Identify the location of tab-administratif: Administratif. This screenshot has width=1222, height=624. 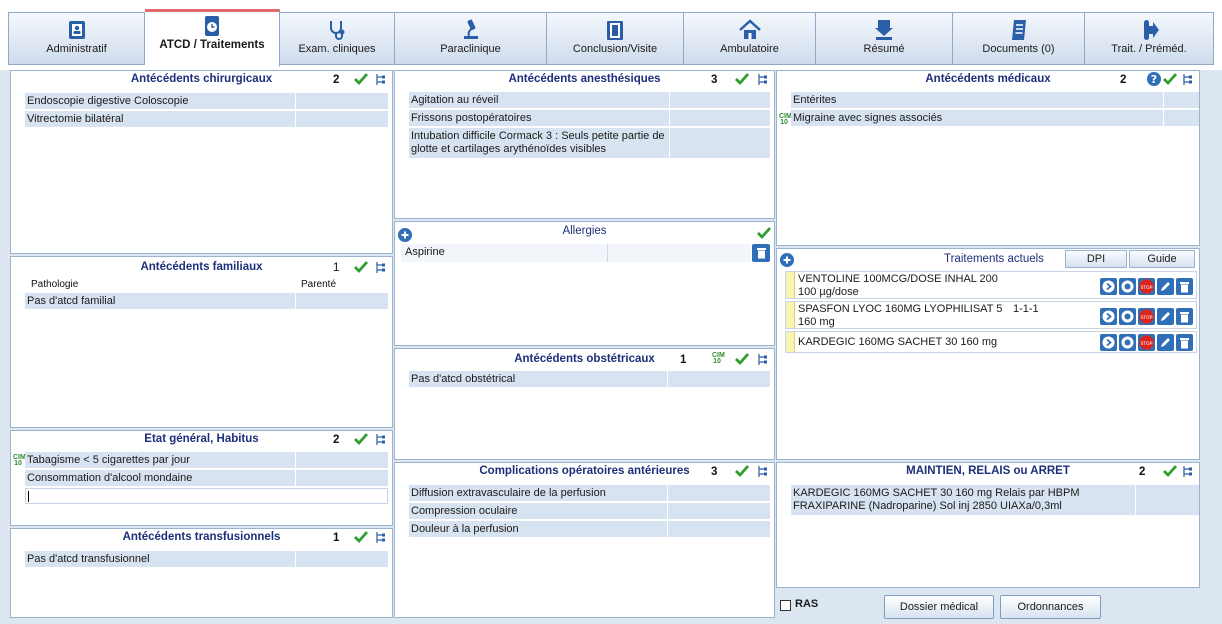
(76, 39).